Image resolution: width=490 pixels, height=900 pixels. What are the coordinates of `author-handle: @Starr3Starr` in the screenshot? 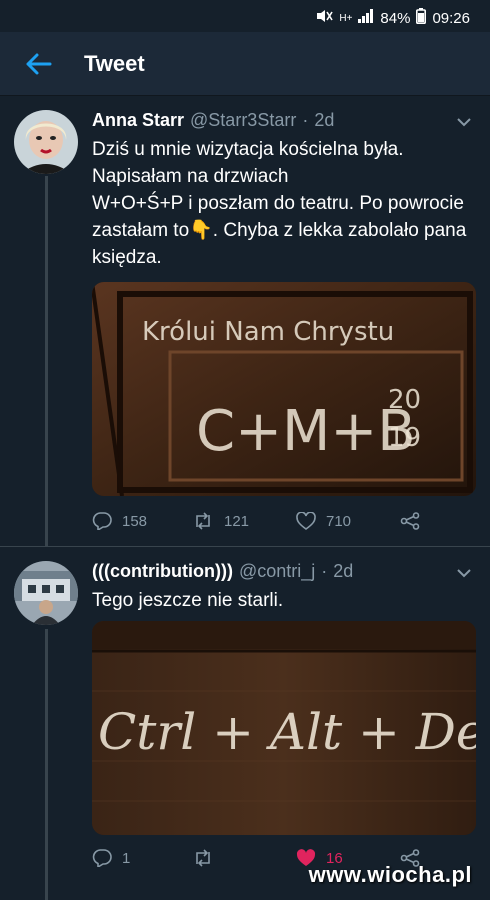 It's located at (243, 120).